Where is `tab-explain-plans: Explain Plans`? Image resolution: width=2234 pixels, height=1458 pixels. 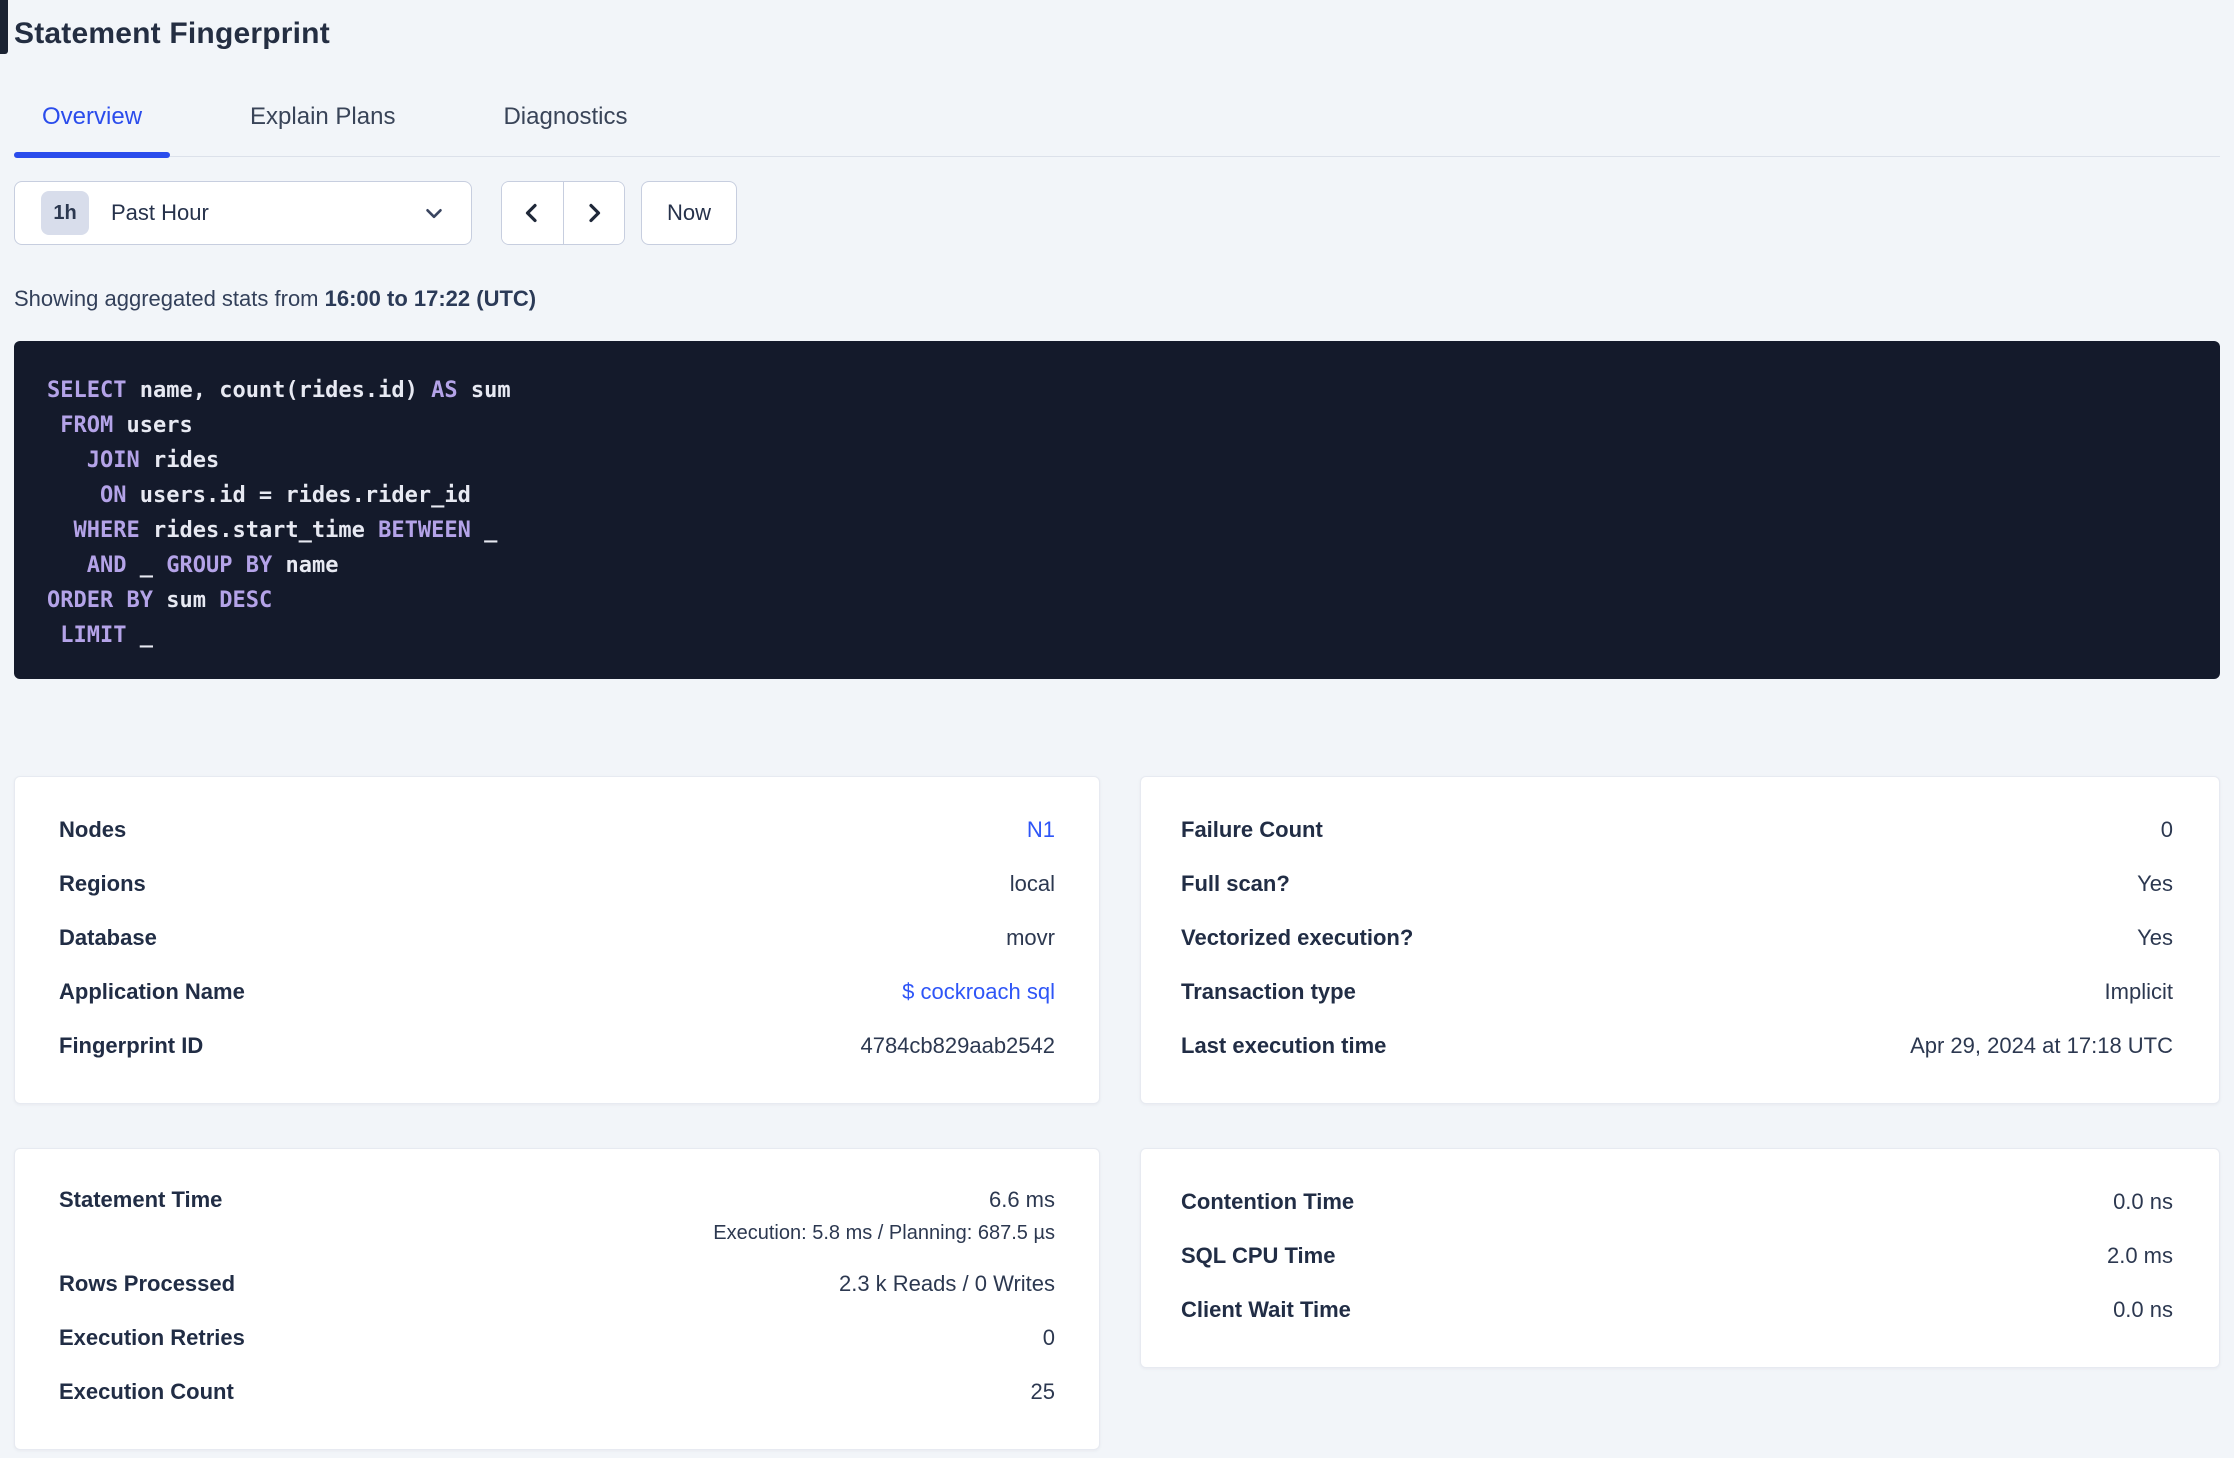 tab-explain-plans: Explain Plans is located at coordinates (322, 129).